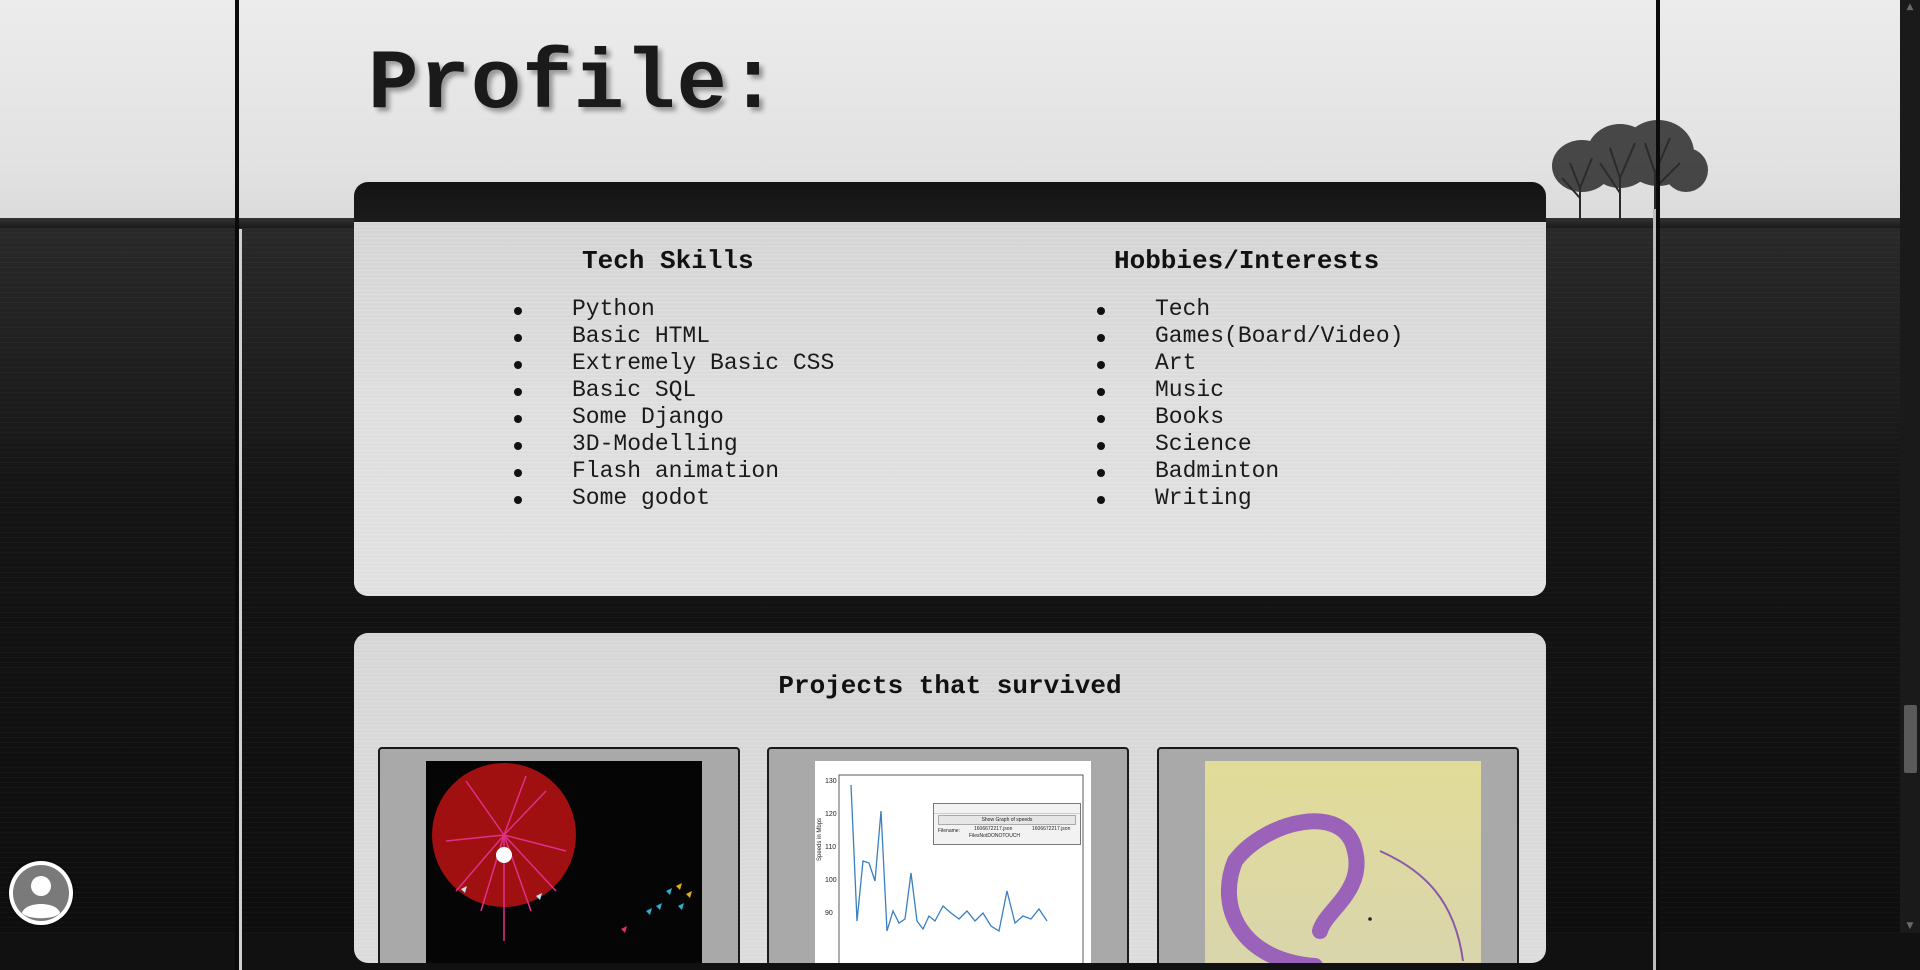 The image size is (1920, 970). I want to click on projects-heading: Projects that survived, so click(950, 686).